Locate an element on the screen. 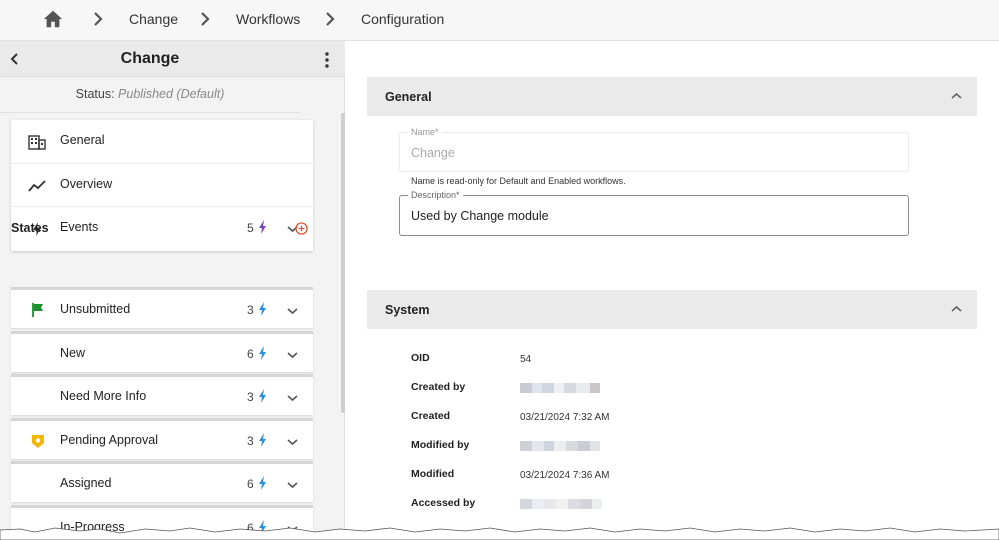  state-label: Assigned is located at coordinates (86, 483).